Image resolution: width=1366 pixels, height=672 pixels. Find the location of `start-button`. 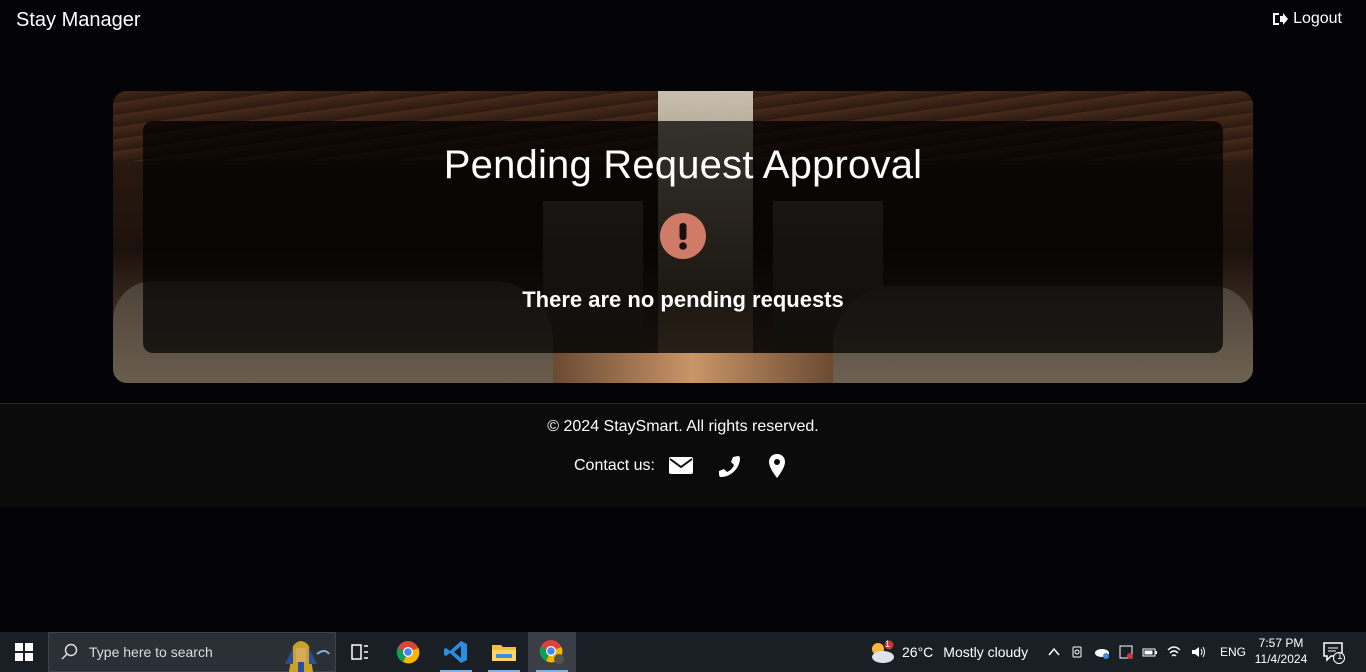

start-button is located at coordinates (24, 652).